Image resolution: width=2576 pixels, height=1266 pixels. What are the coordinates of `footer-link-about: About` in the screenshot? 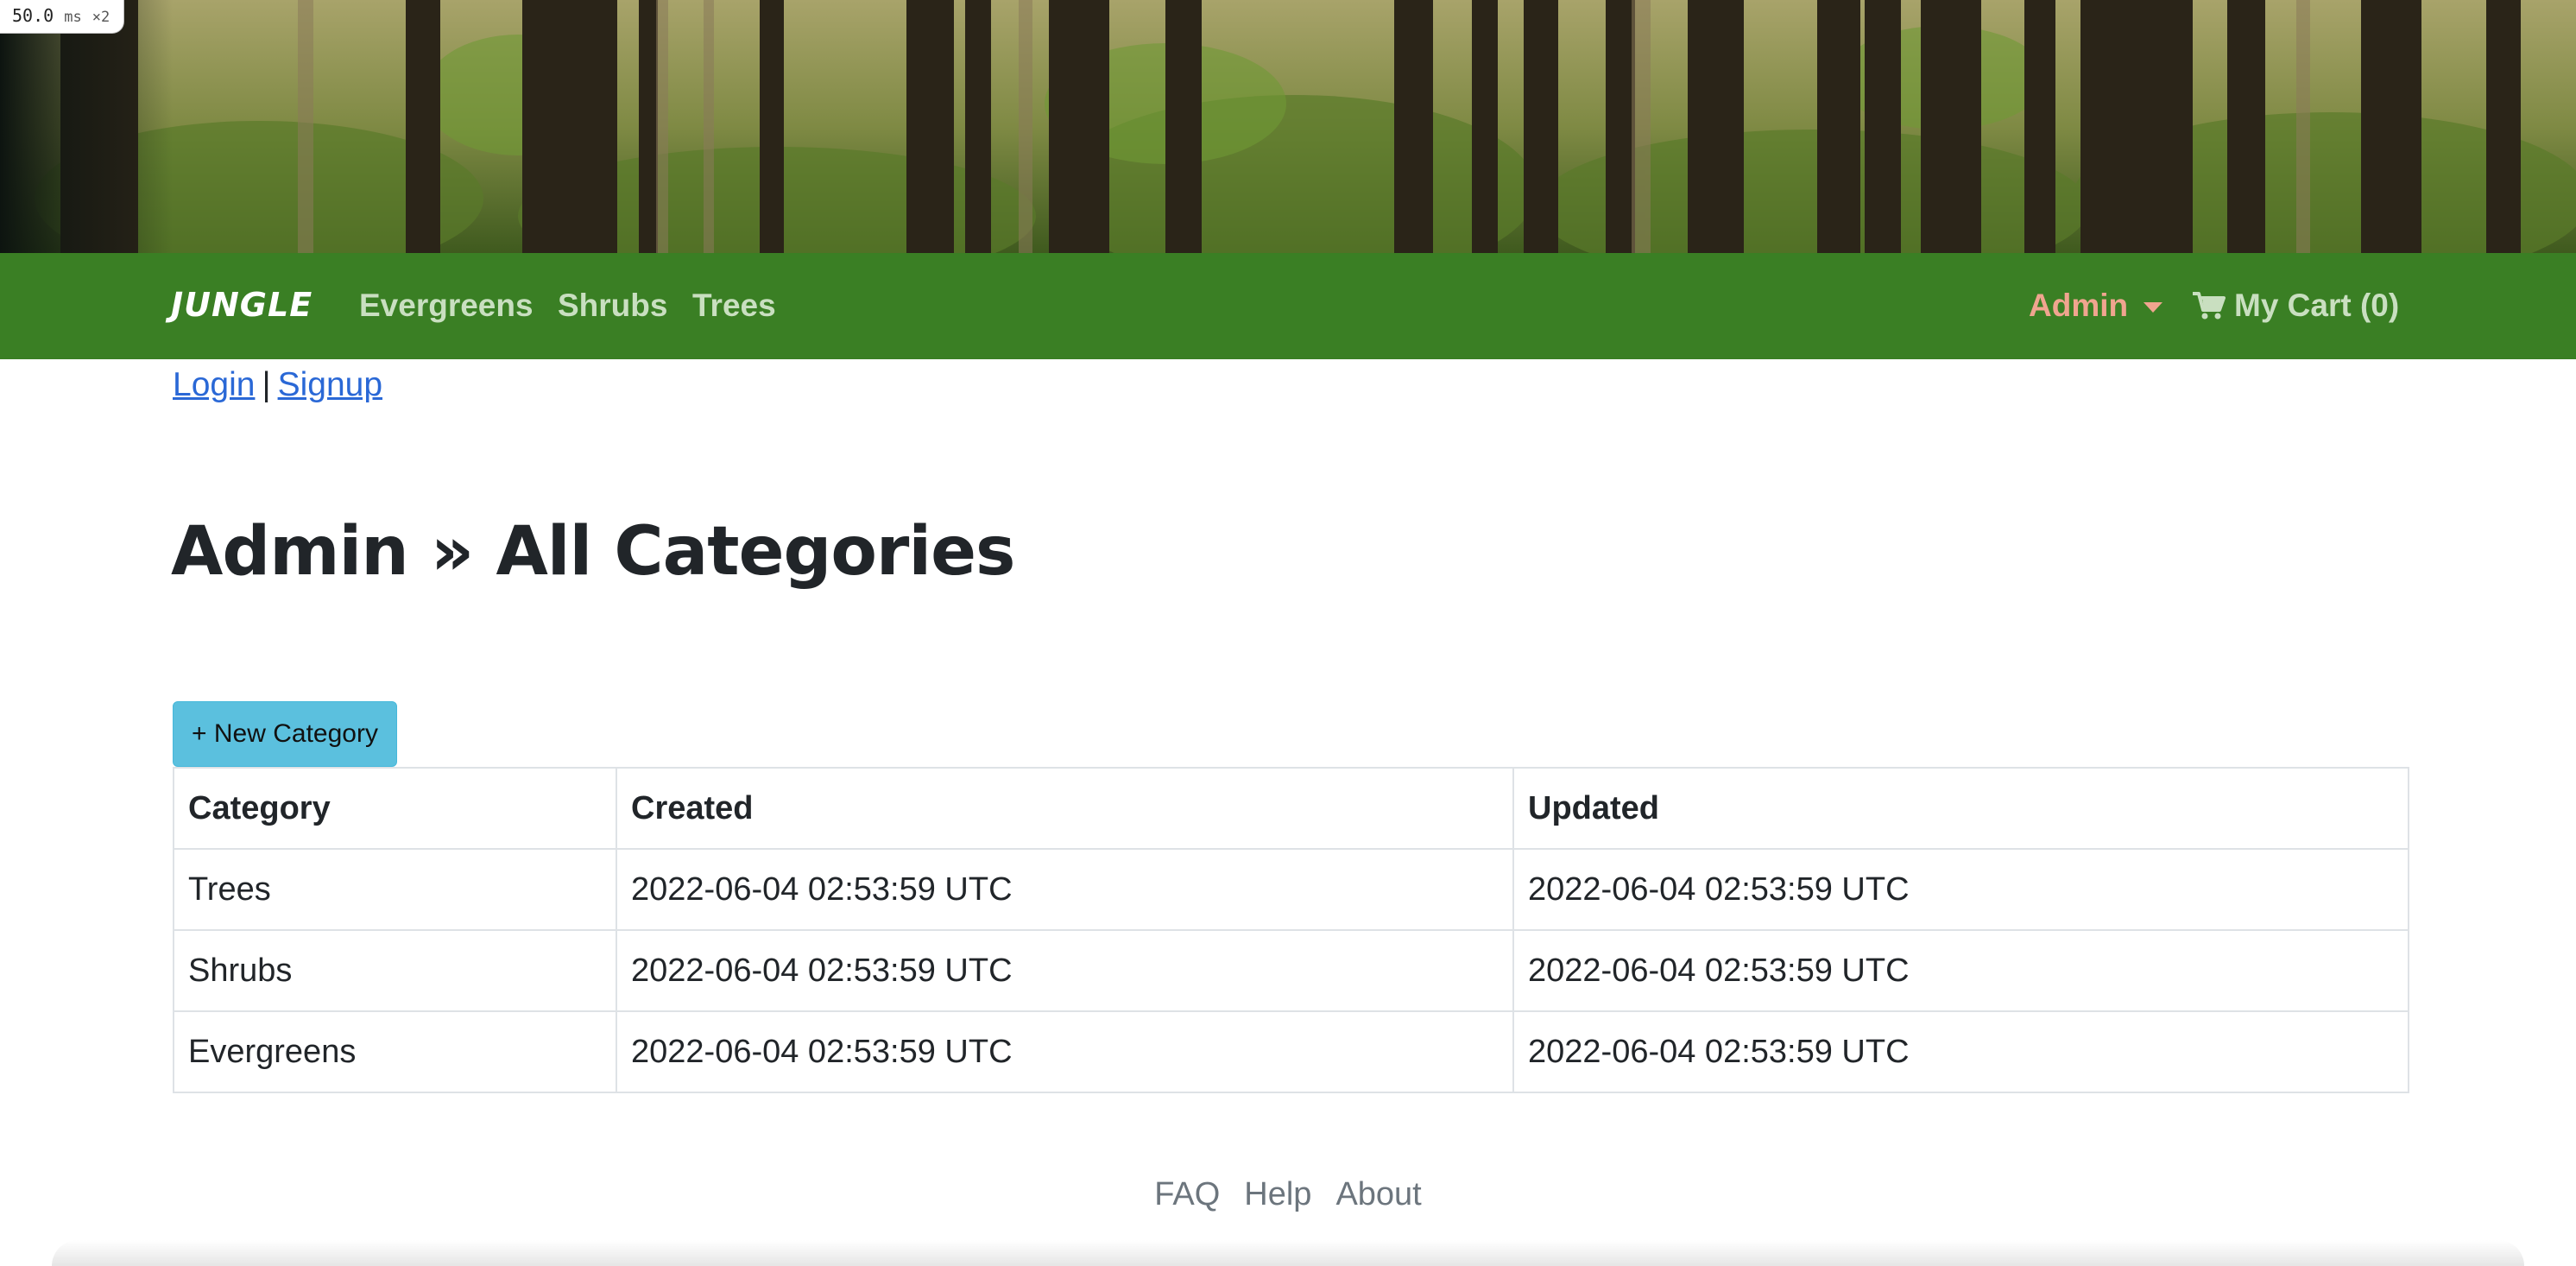 It's located at (1378, 1194).